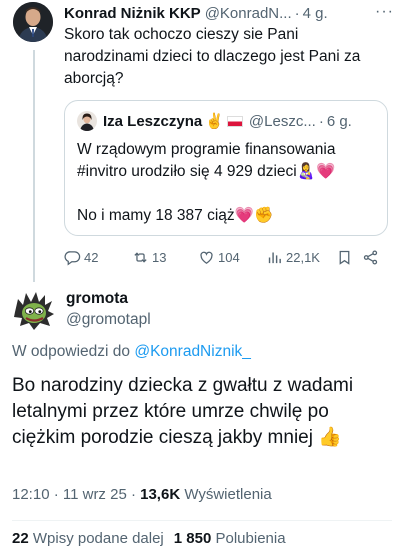 The image size is (400, 558). What do you see at coordinates (192, 351) in the screenshot?
I see `reply-to-handle-link: @KonradNiznik_` at bounding box center [192, 351].